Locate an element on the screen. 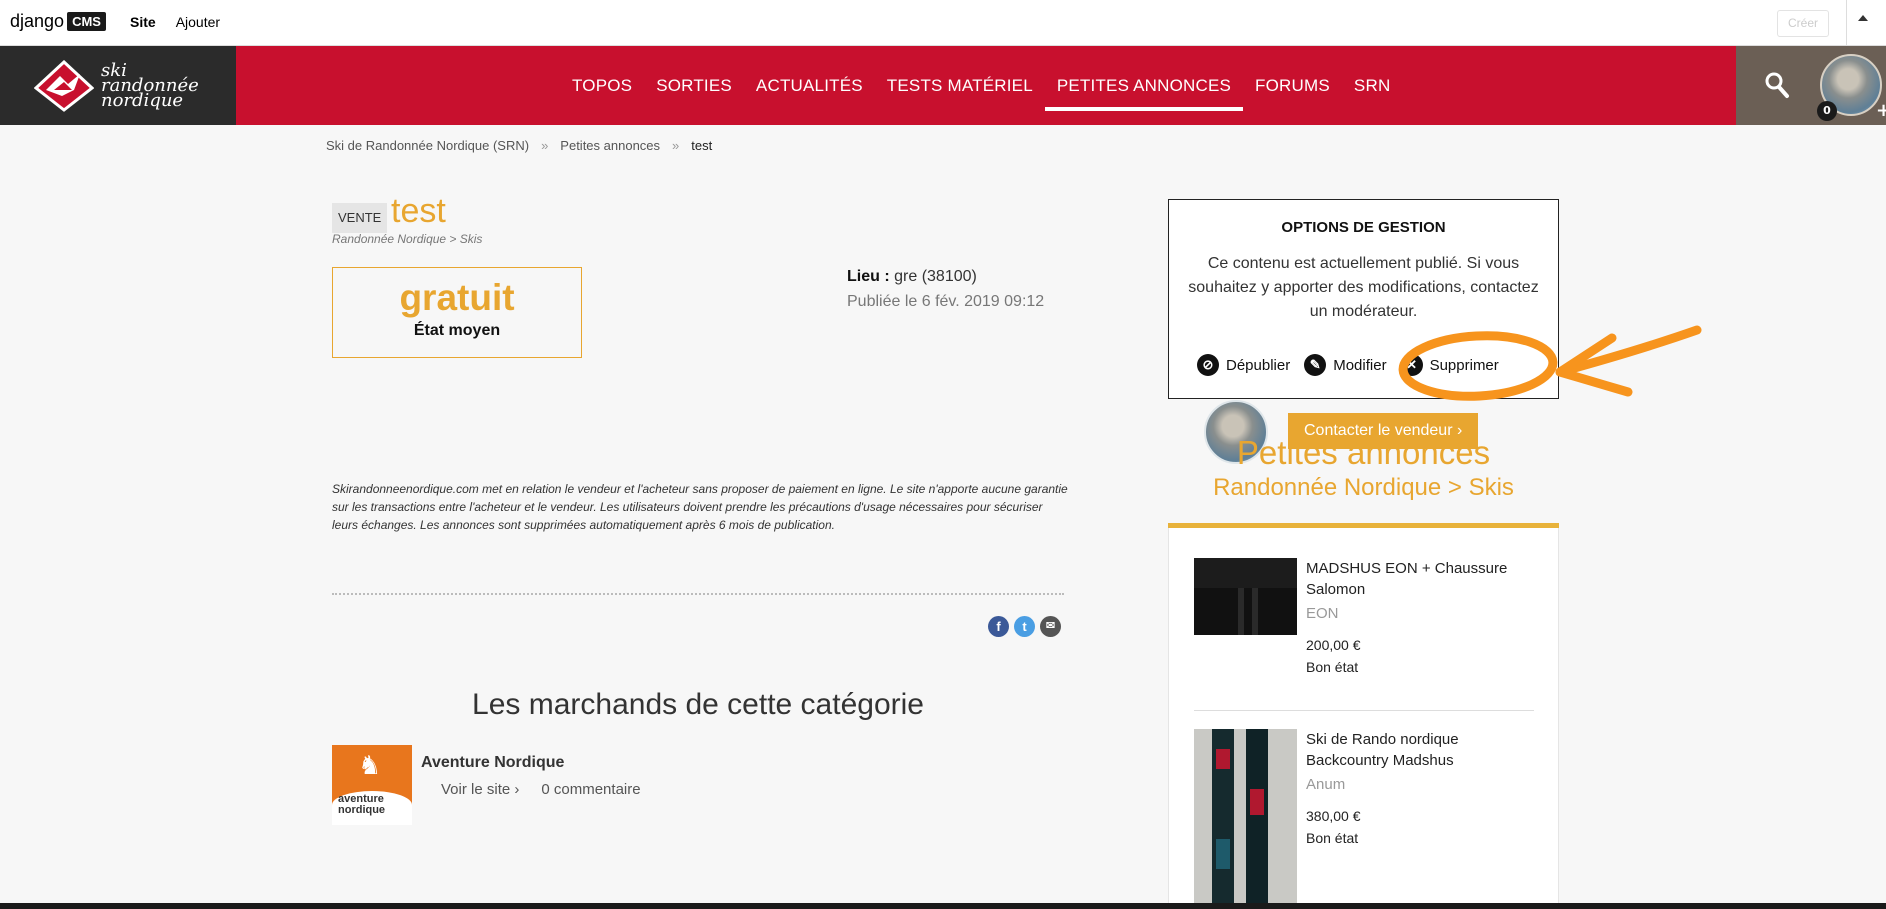 This screenshot has height=909, width=1886. notification-count-badge: 0 is located at coordinates (1827, 111).